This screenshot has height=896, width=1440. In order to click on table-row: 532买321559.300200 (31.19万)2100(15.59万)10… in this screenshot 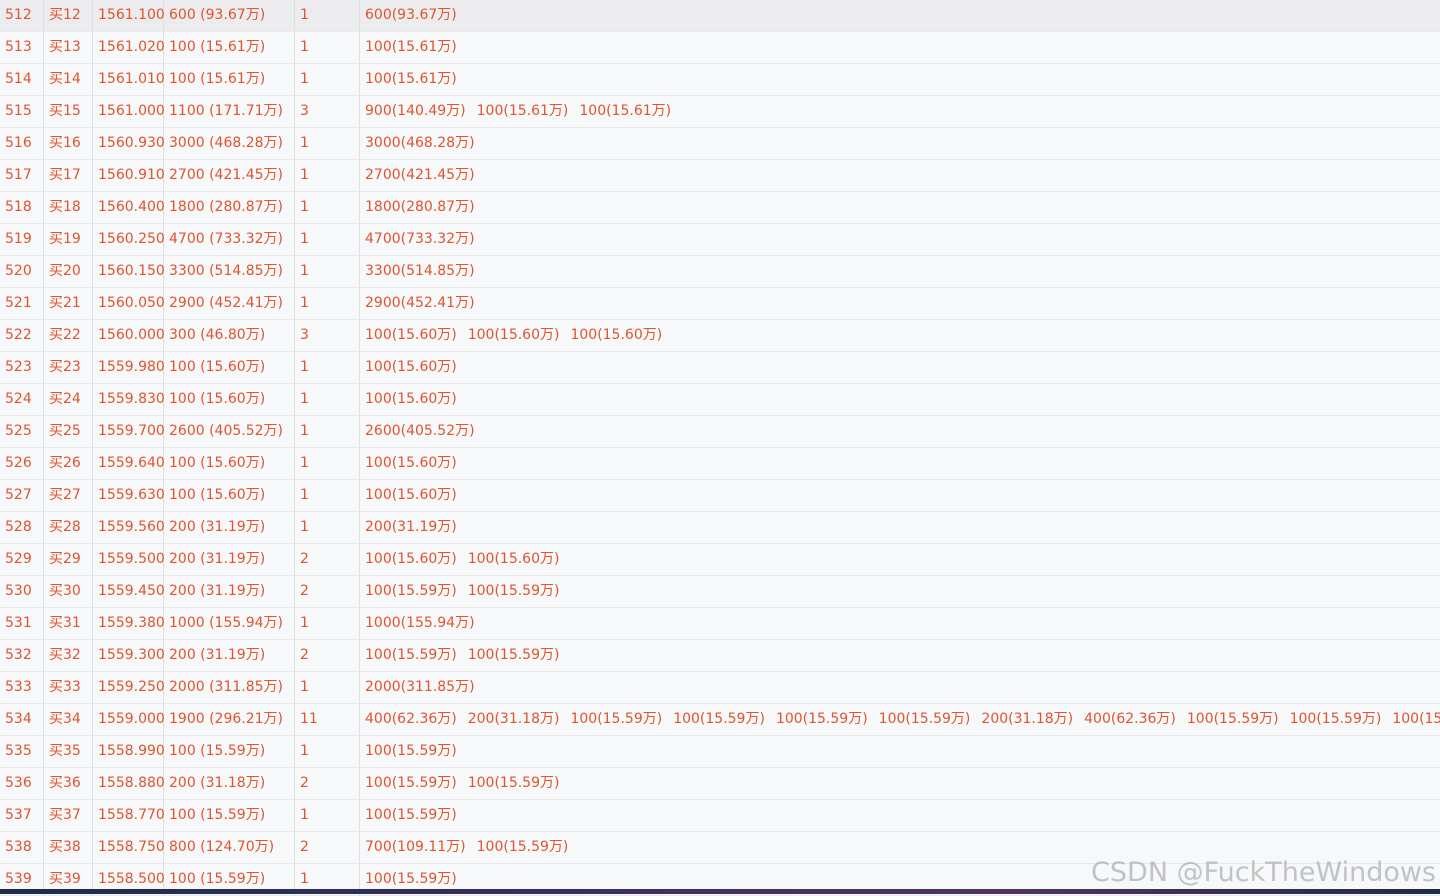, I will do `click(720, 656)`.